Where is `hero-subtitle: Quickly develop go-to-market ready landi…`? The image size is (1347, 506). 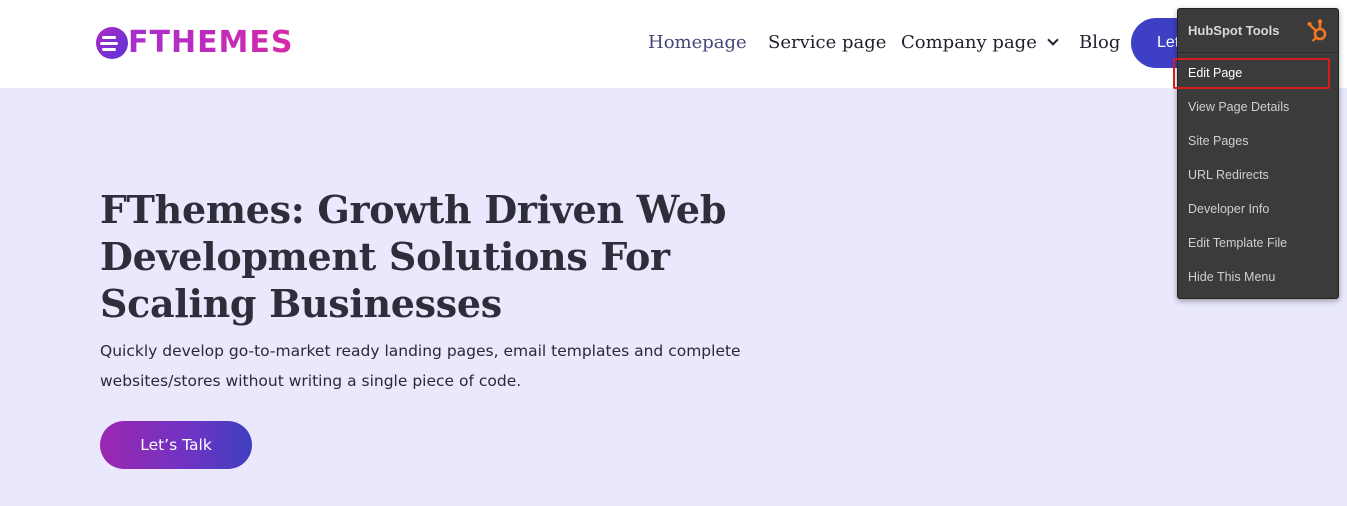
hero-subtitle: Quickly develop go-to-market ready landi… is located at coordinates (420, 366).